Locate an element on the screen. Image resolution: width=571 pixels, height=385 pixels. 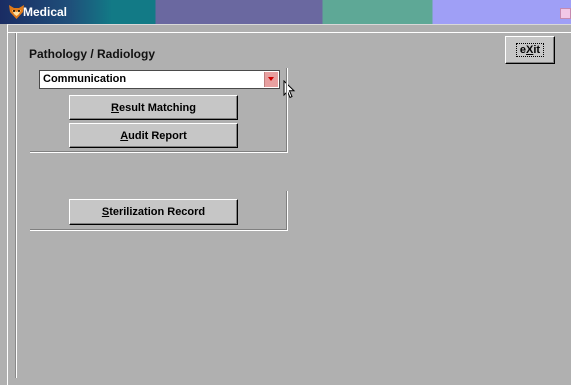
sterilization-record-label: Sterilization Record is located at coordinates (153, 212).